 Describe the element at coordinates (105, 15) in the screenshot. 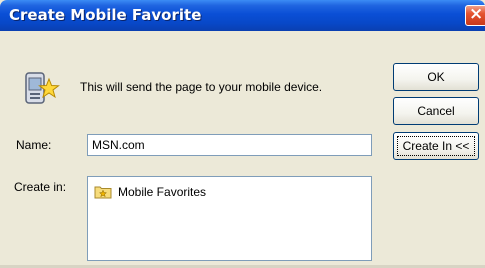

I see `dialog-title: Create Mobile Favorite` at that location.